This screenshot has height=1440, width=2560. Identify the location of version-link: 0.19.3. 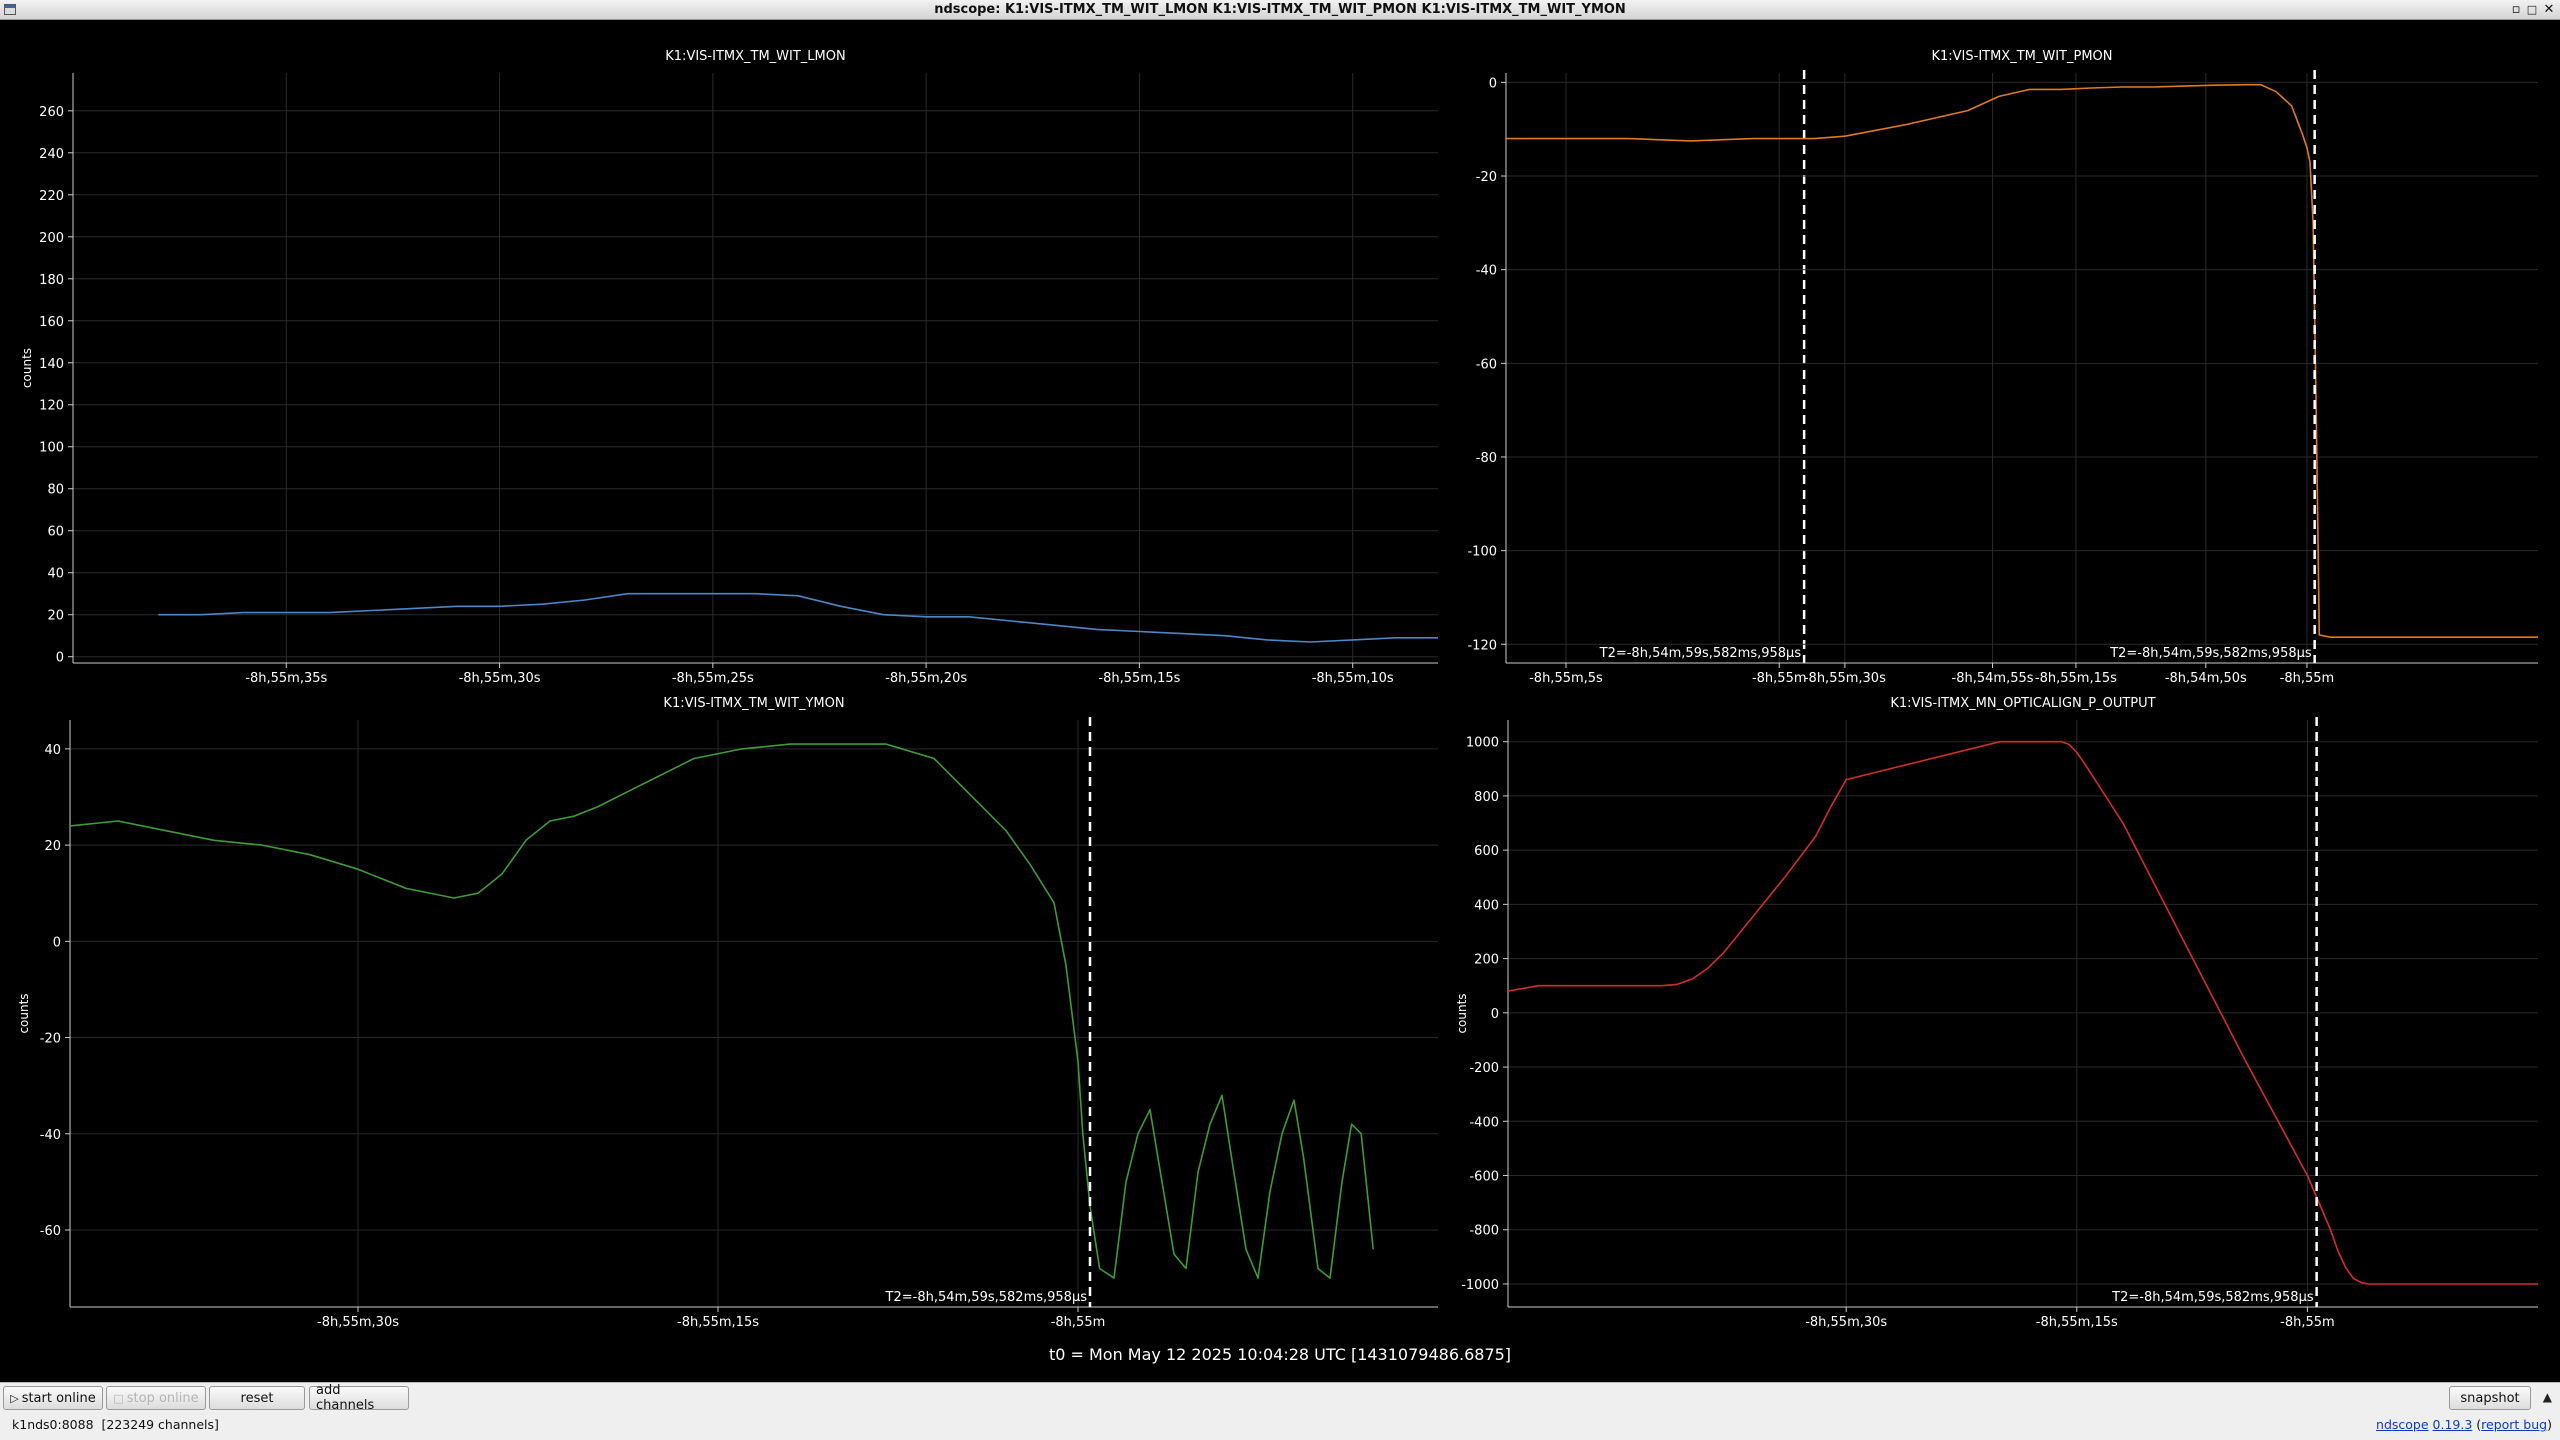
(2453, 1424).